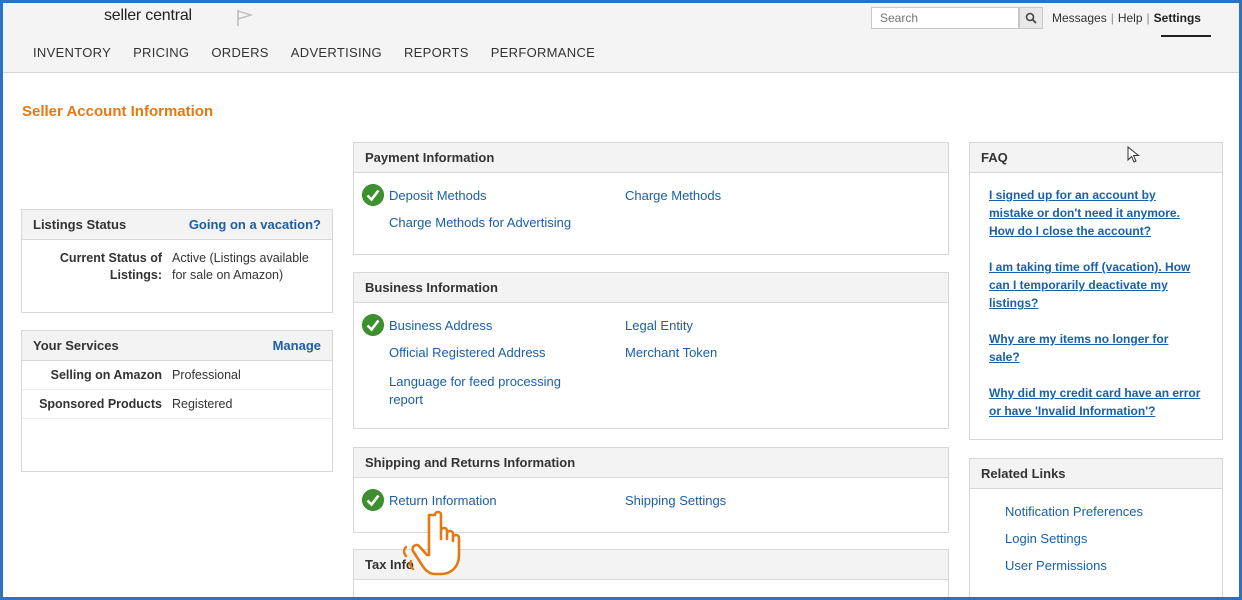  I want to click on messages-link: Messages, so click(1079, 18).